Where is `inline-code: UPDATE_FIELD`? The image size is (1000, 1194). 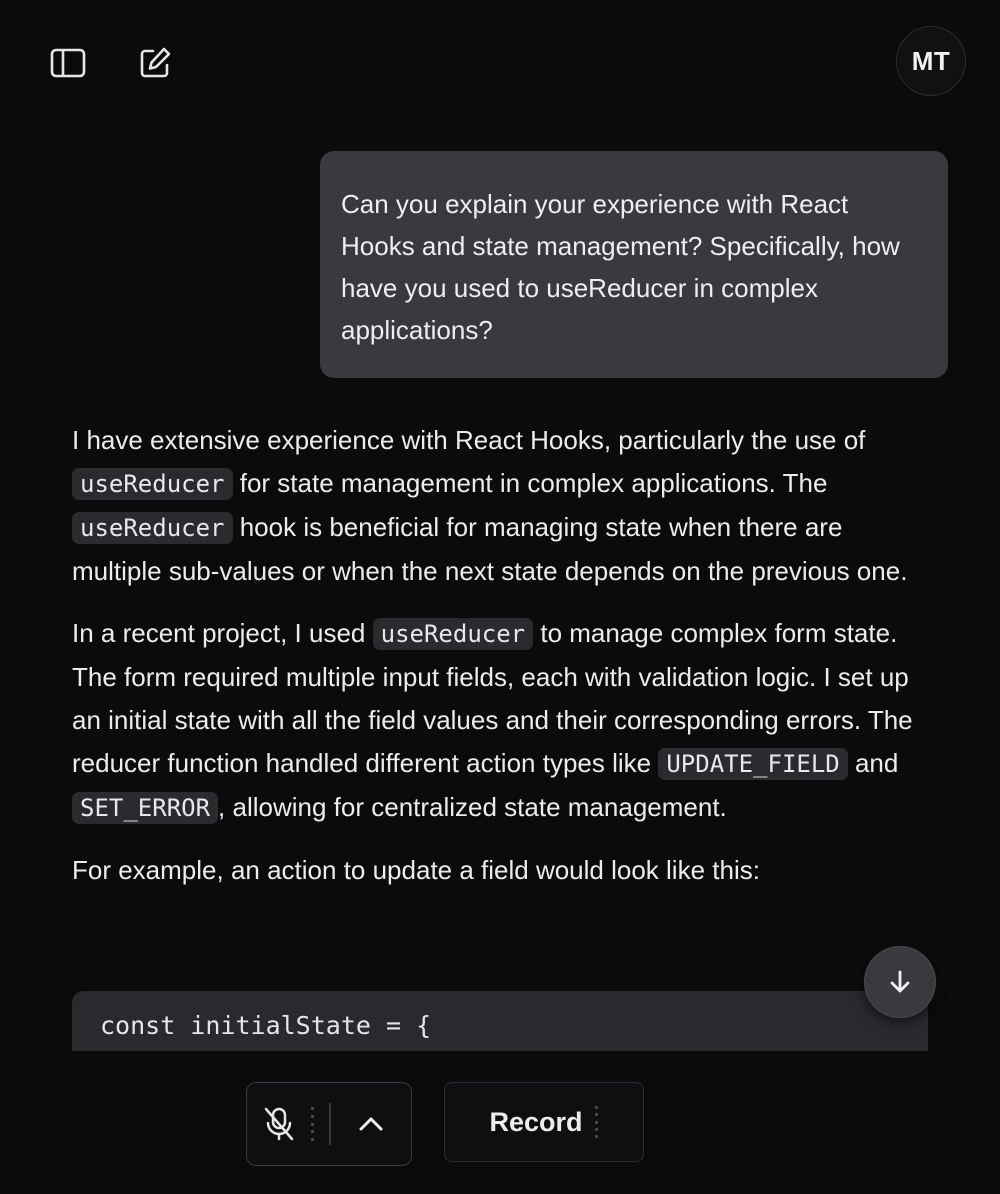
inline-code: UPDATE_FIELD is located at coordinates (753, 764).